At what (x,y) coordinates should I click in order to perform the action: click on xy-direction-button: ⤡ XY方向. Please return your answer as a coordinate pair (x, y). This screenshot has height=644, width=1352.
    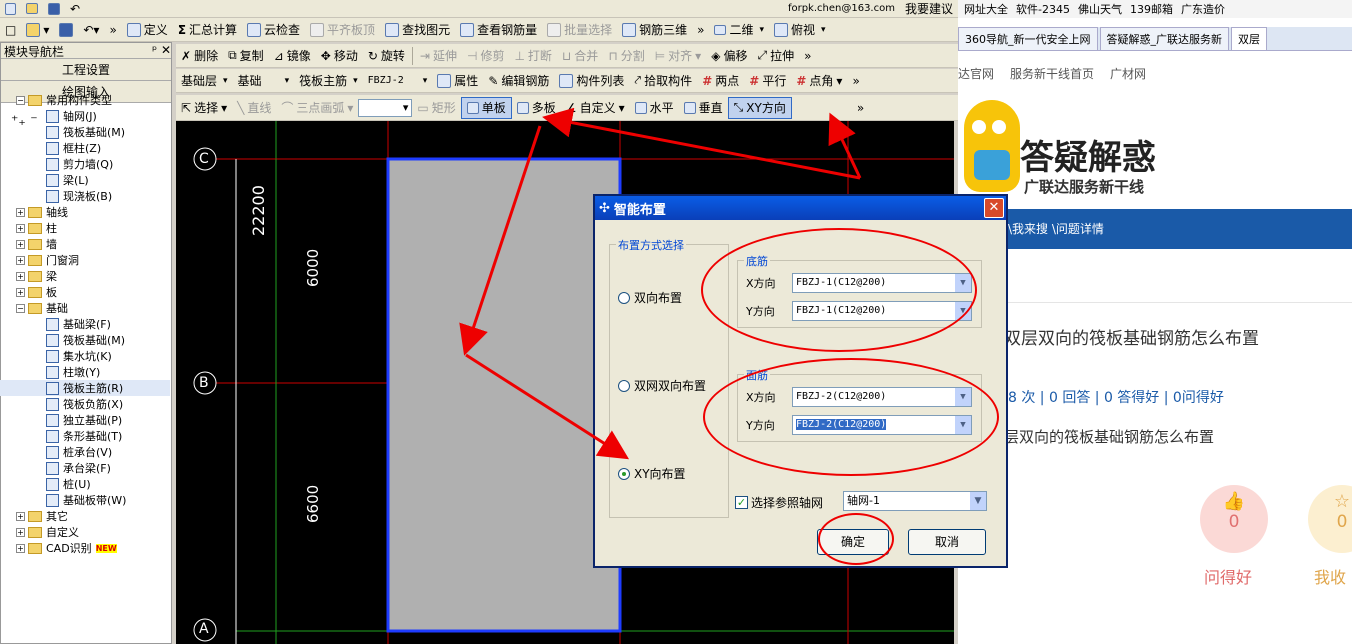
    Looking at the image, I should click on (759, 107).